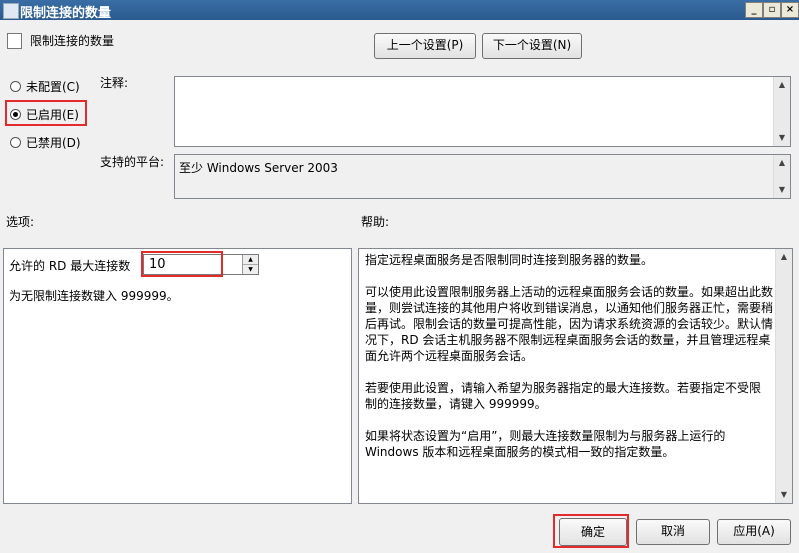 Image resolution: width=799 pixels, height=553 pixels. I want to click on help-line: 况下，RD 会话主机服务器不限制远程桌面服务会话的数量，并且管理远程桌, so click(568, 340).